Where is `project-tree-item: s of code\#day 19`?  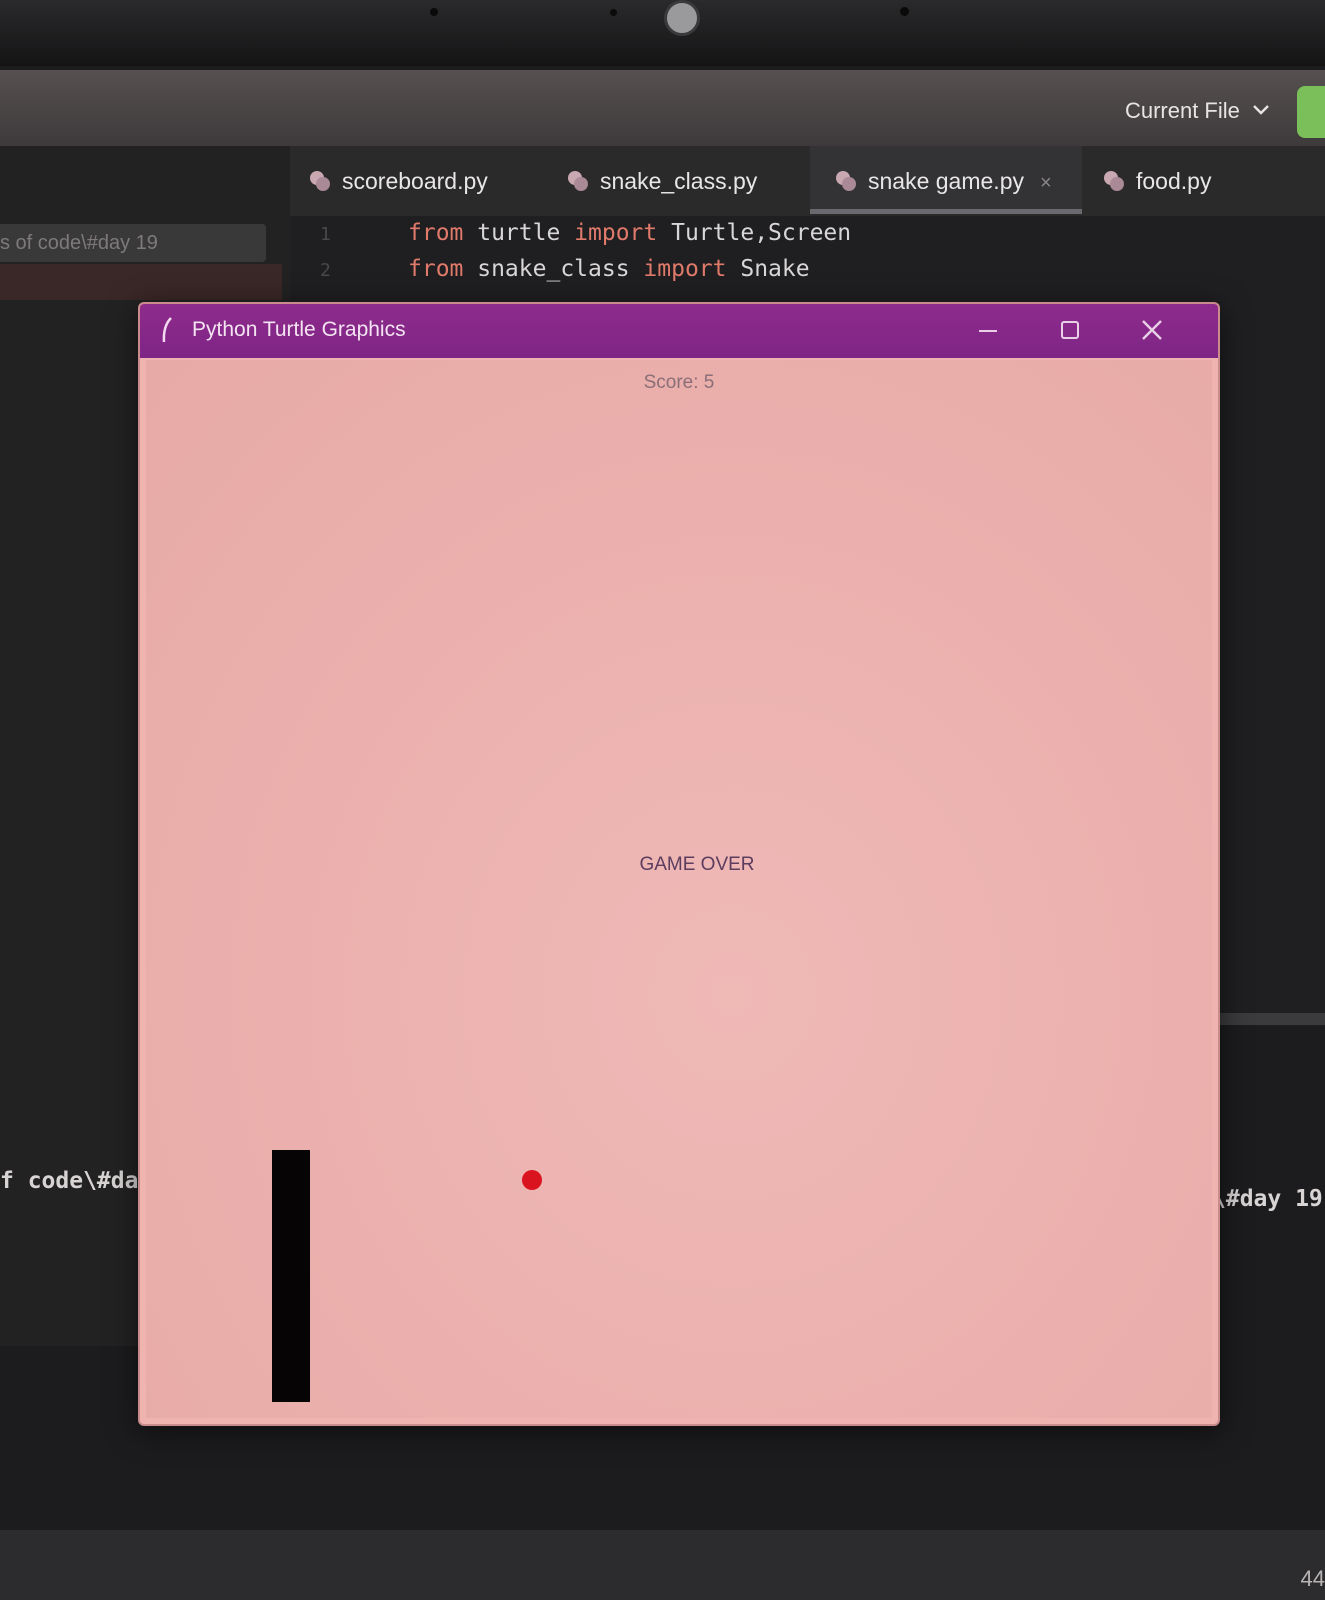 project-tree-item: s of code\#day 19 is located at coordinates (133, 243).